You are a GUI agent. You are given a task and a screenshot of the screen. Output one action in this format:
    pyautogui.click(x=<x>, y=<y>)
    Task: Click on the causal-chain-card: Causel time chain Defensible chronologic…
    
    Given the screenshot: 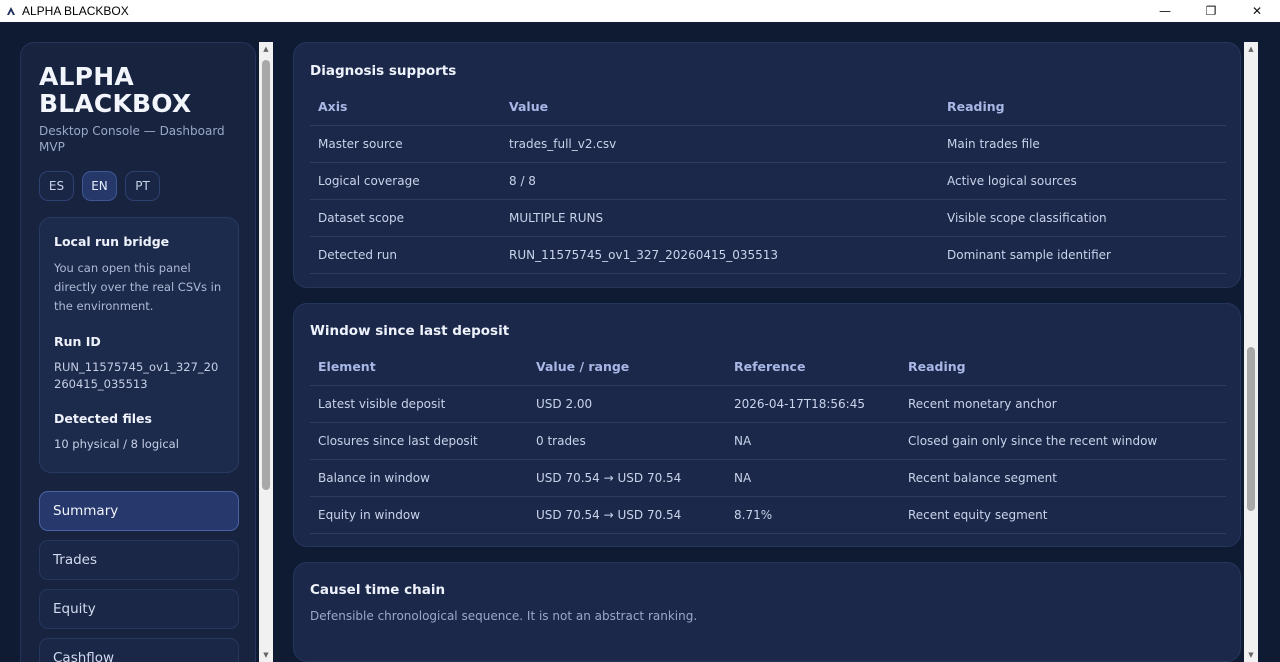 What is the action you would take?
    pyautogui.click(x=767, y=612)
    